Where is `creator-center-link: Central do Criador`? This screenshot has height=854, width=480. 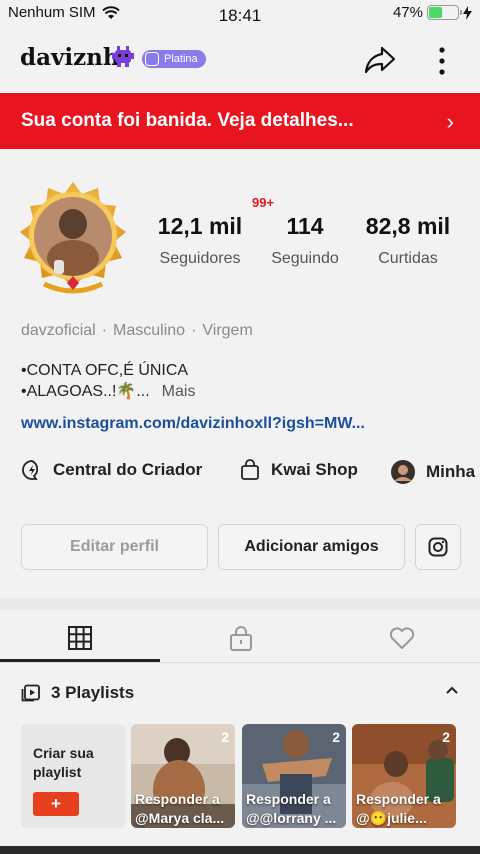
creator-center-link: Central do Criador is located at coordinates (111, 470).